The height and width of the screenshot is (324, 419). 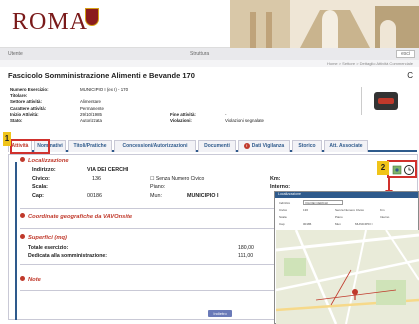 I want to click on tab-dati-vigilanza: ! Dati Vigilanza, so click(x=264, y=146).